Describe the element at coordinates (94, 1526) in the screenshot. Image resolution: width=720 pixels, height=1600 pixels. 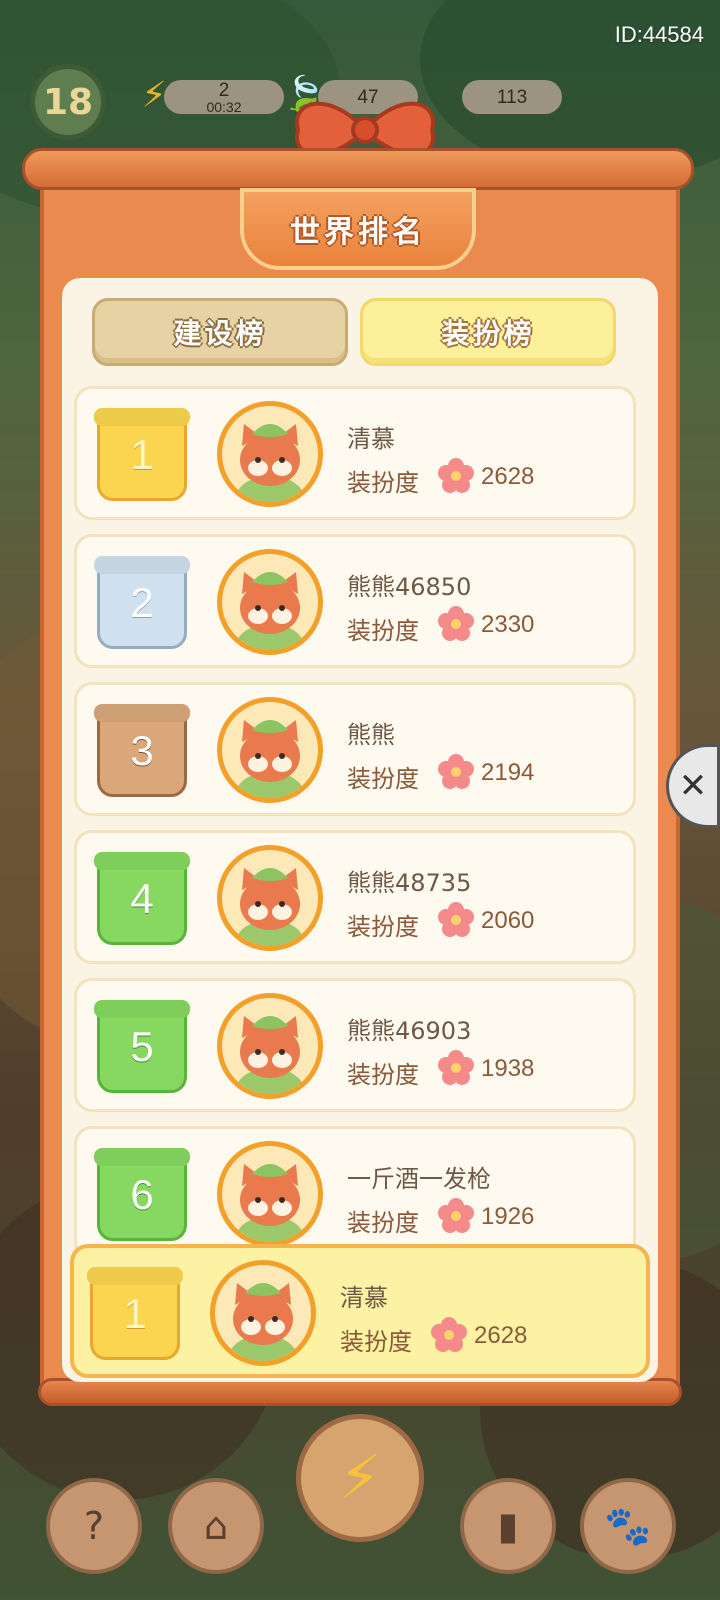
I see `help-cat-icon: ?` at that location.